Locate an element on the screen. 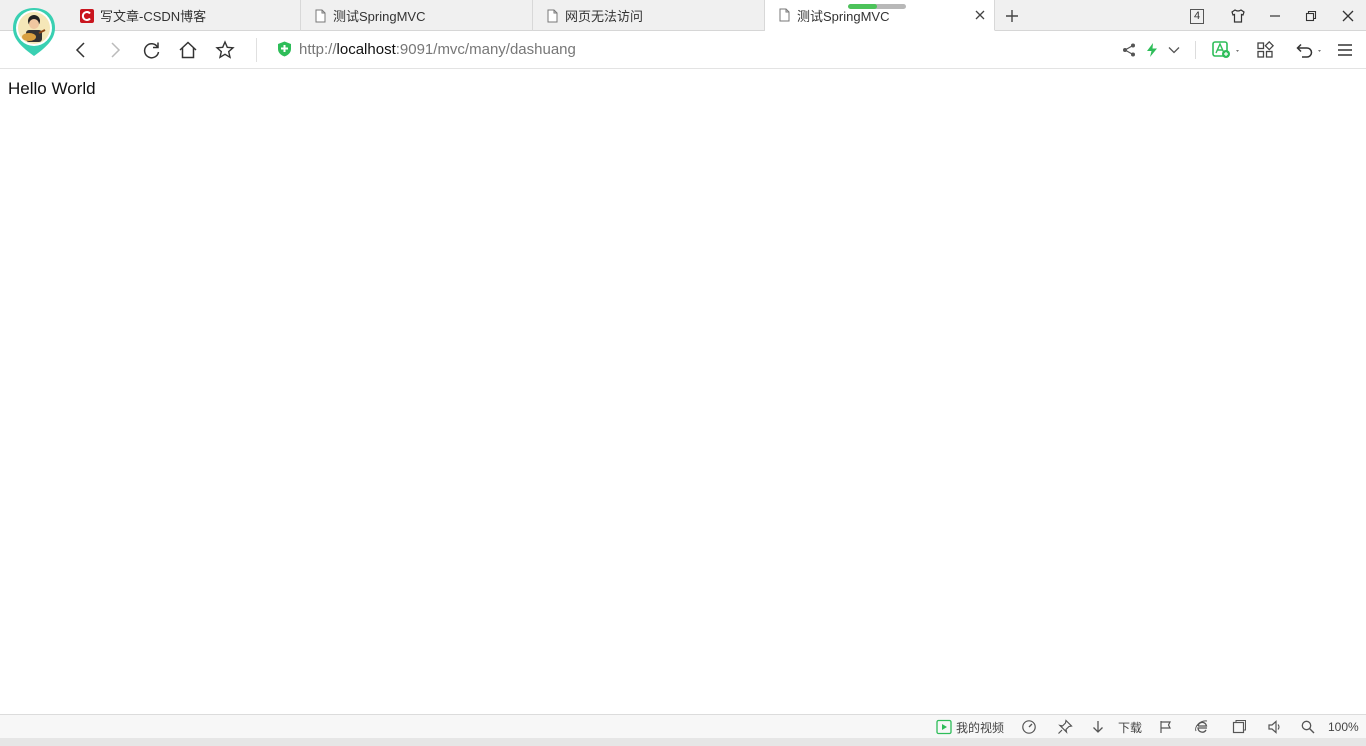 Image resolution: width=1366 pixels, height=746 pixels. window-mode-button is located at coordinates (1239, 727).